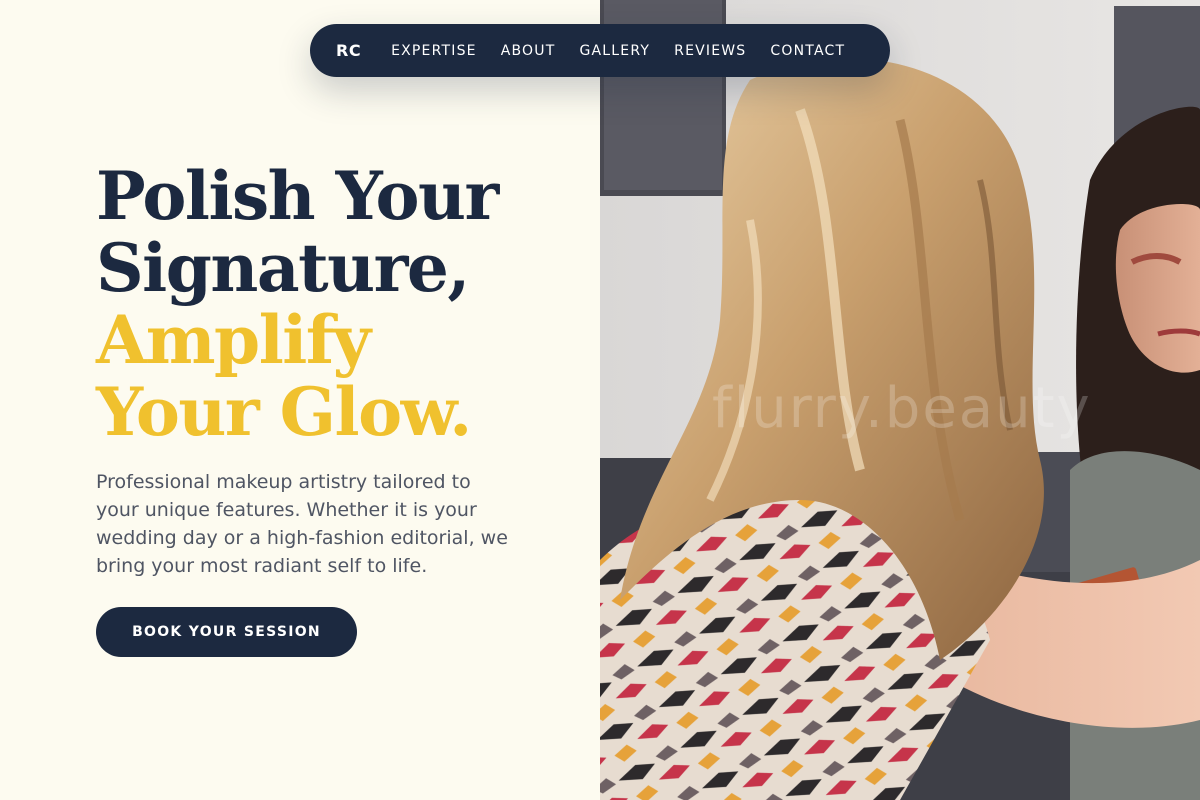  I want to click on headline-accent-line-2: Your Glow., so click(284, 412).